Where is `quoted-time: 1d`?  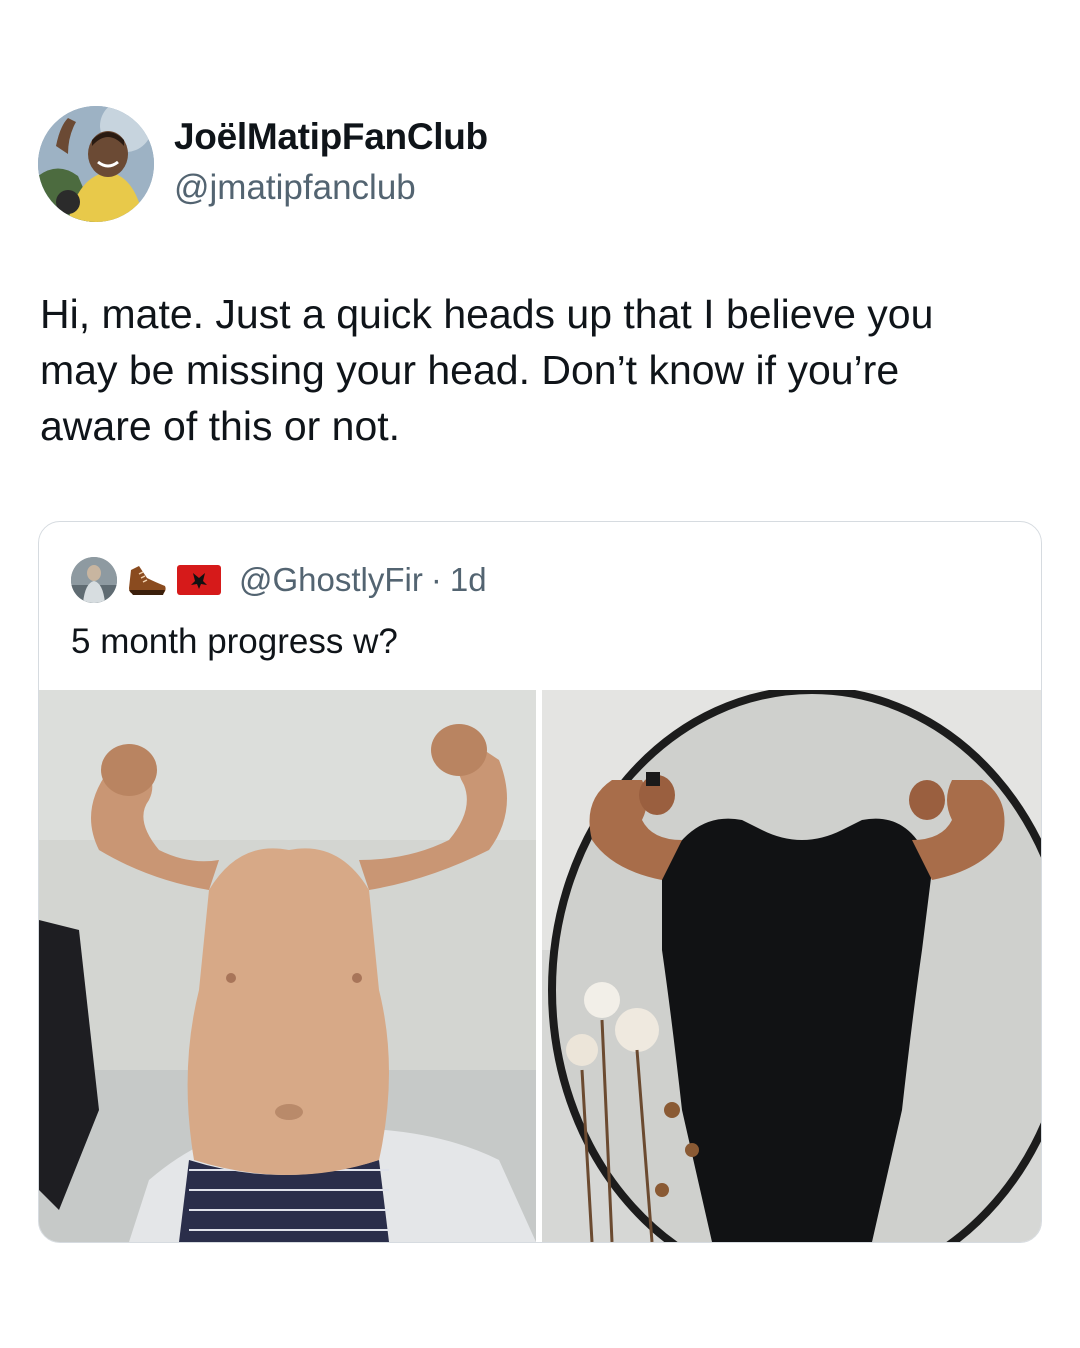 quoted-time: 1d is located at coordinates (468, 580).